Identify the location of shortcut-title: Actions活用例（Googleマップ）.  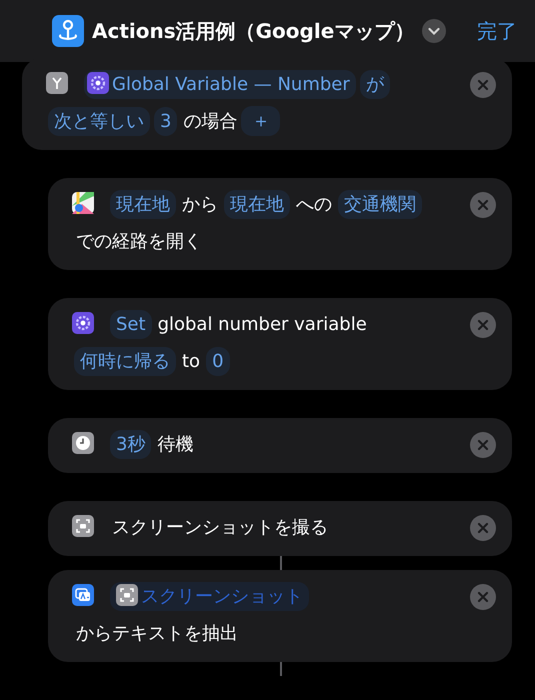
(253, 31).